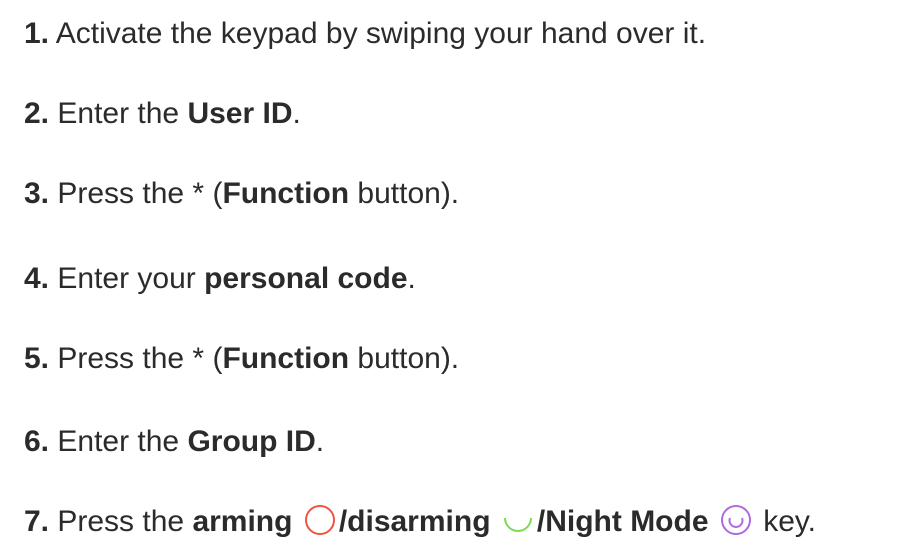 Image resolution: width=924 pixels, height=560 pixels. What do you see at coordinates (306, 278) in the screenshot?
I see `step-emphasis: personal code` at bounding box center [306, 278].